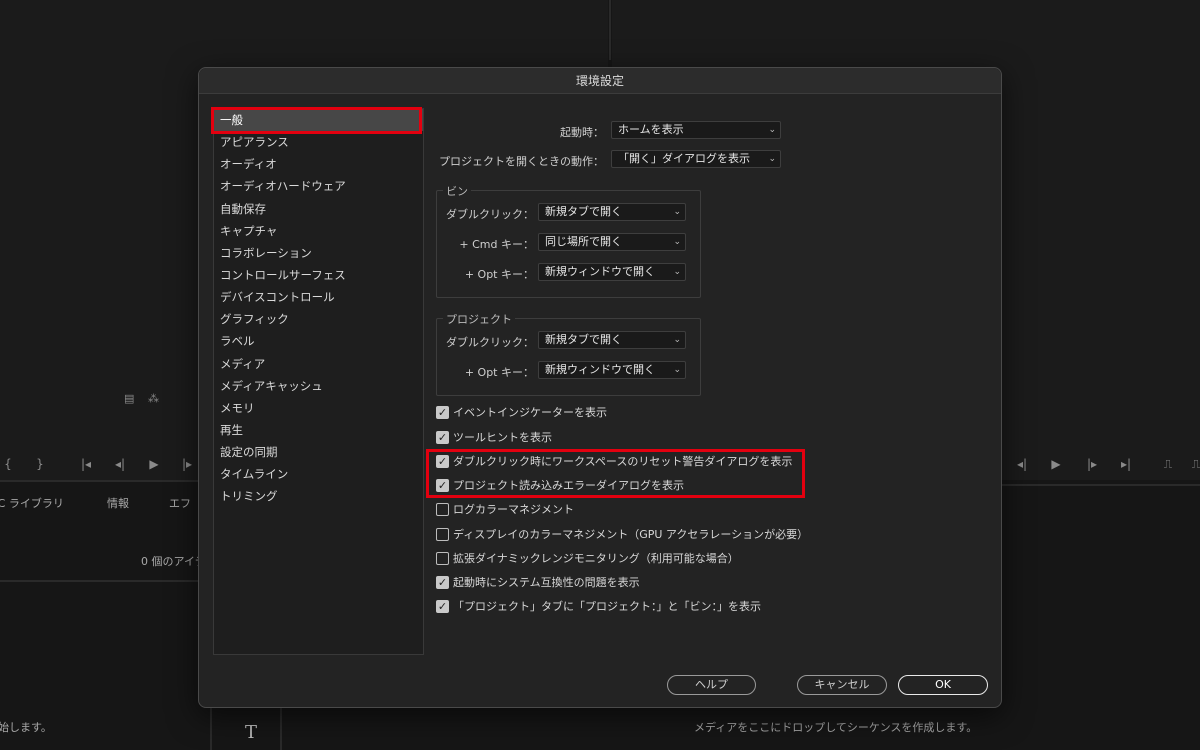 This screenshot has width=1200, height=750. Describe the element at coordinates (583, 211) in the screenshot. I see `bin-double-click-value: 新規タブで開く` at that location.